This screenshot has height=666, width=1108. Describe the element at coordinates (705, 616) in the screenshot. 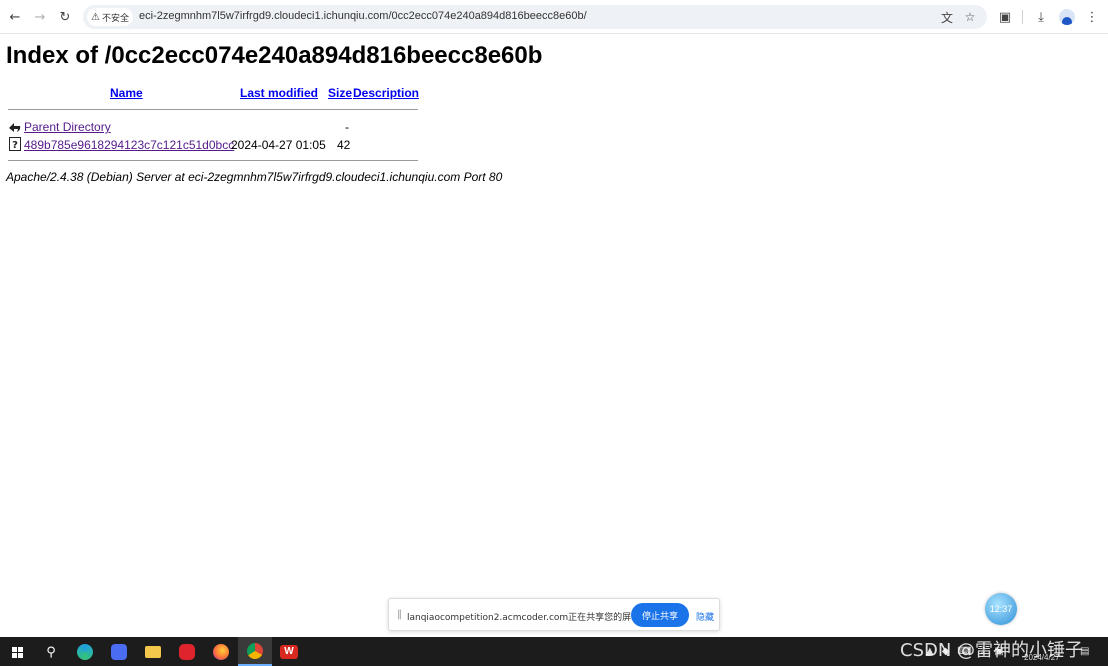

I see `hide-button: 隐藏` at that location.